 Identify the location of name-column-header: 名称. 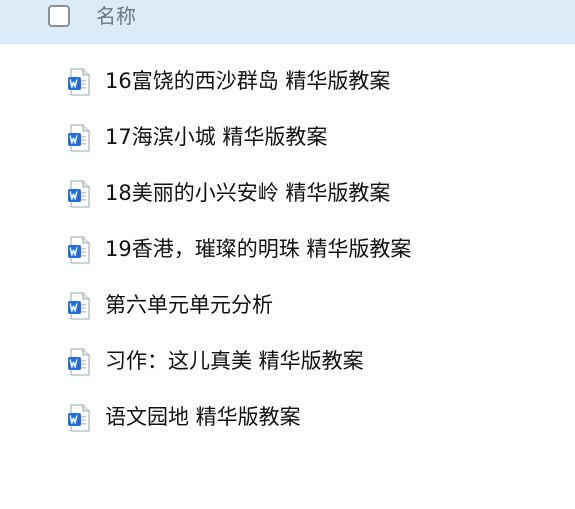
(116, 16).